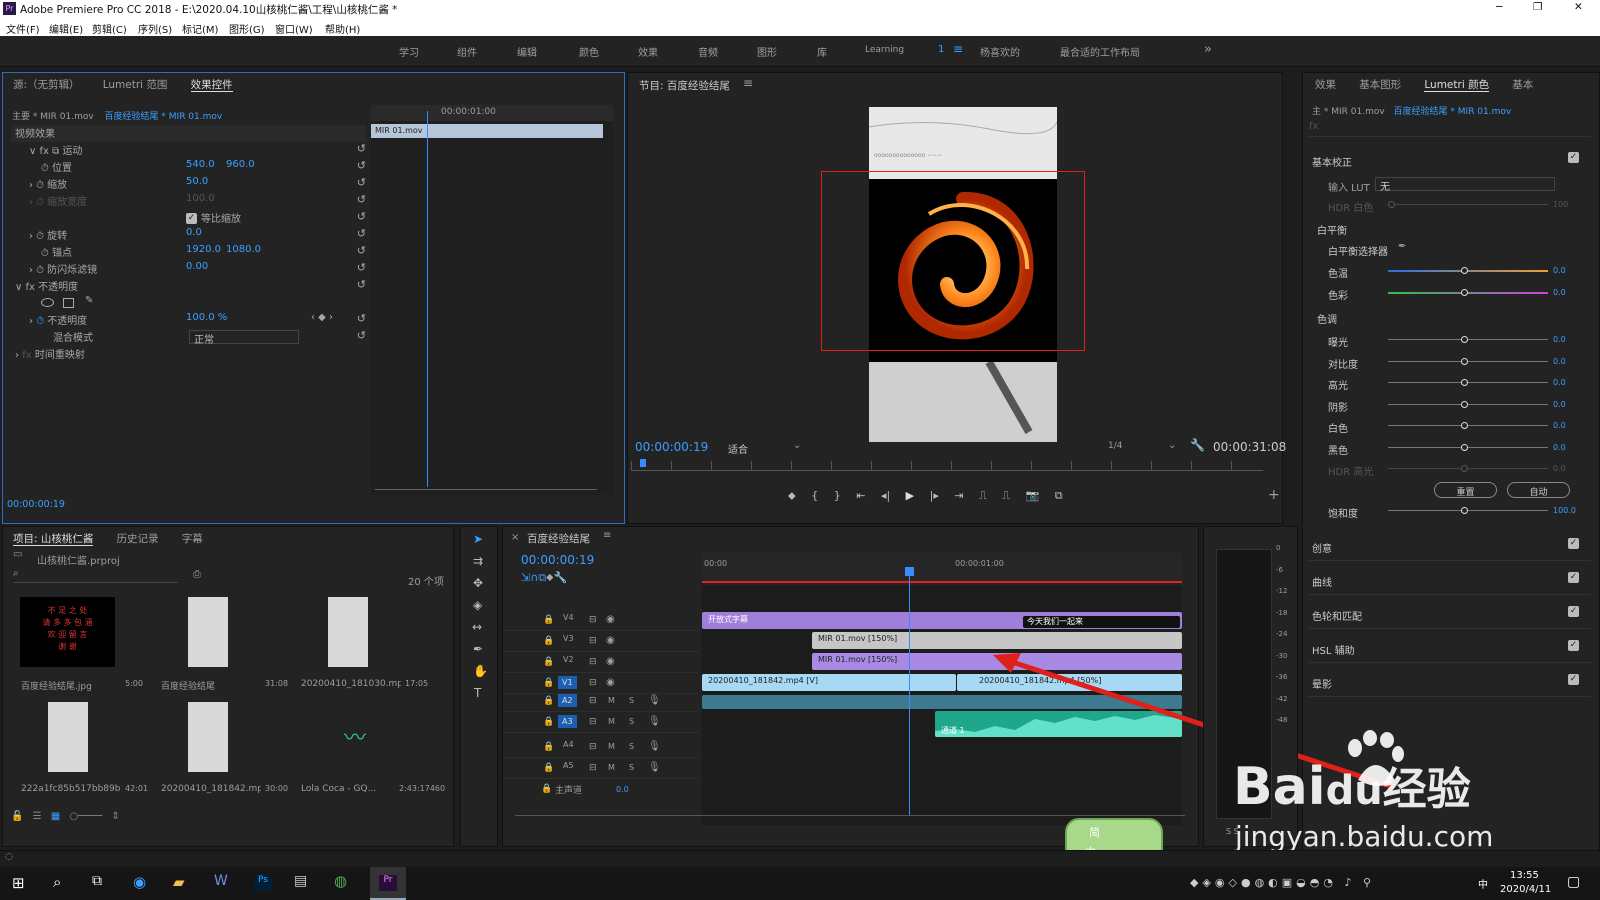 The width and height of the screenshot is (1600, 900). What do you see at coordinates (197, 574) in the screenshot?
I see `new-bin-search-icon: ⎙` at bounding box center [197, 574].